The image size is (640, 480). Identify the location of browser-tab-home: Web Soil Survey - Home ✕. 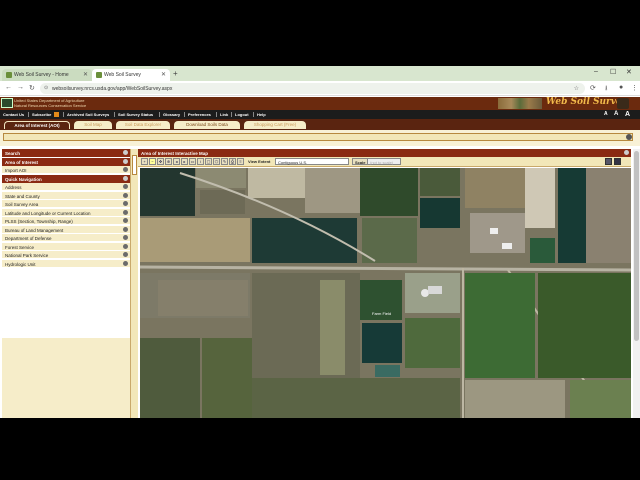
(47, 75).